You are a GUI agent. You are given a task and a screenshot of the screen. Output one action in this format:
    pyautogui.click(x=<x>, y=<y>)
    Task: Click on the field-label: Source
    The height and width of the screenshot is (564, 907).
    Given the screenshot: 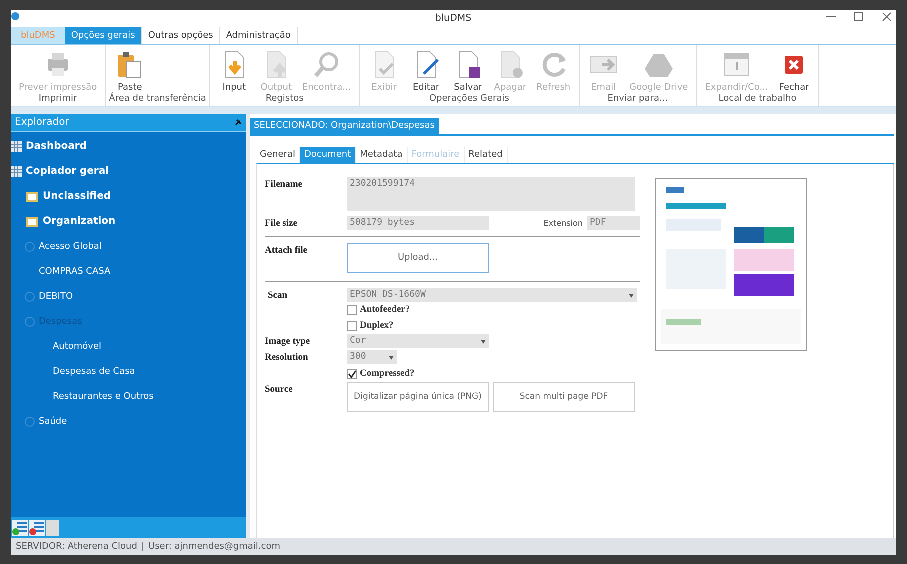 What is the action you would take?
    pyautogui.click(x=279, y=389)
    